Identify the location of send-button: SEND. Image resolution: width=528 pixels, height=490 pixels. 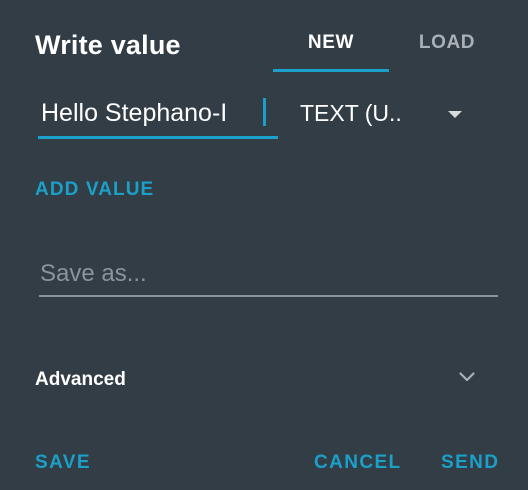
(470, 463).